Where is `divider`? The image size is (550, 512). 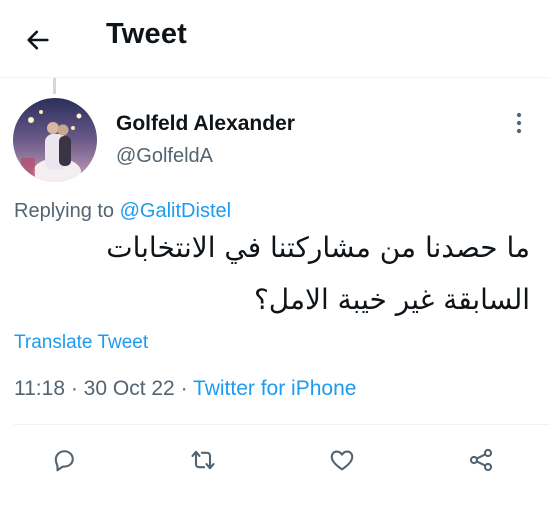
divider is located at coordinates (282, 424).